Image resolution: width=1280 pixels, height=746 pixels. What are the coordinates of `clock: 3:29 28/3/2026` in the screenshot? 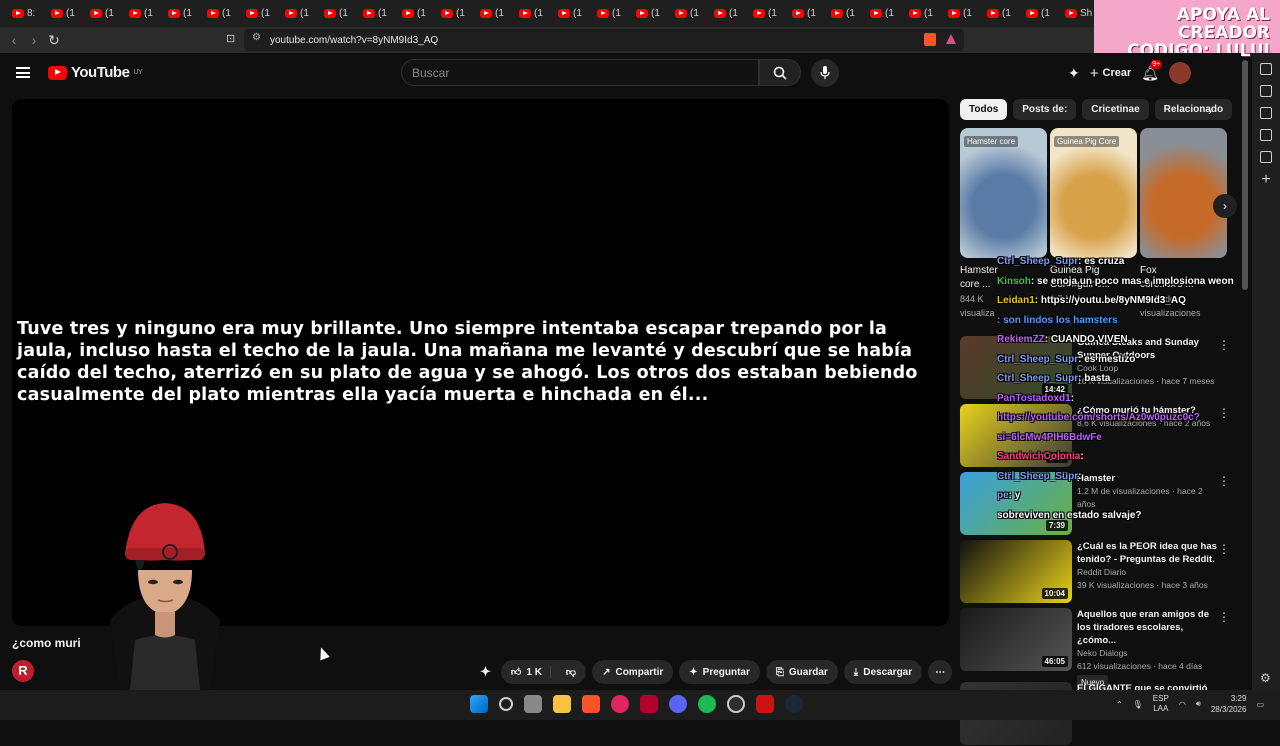 It's located at (1229, 704).